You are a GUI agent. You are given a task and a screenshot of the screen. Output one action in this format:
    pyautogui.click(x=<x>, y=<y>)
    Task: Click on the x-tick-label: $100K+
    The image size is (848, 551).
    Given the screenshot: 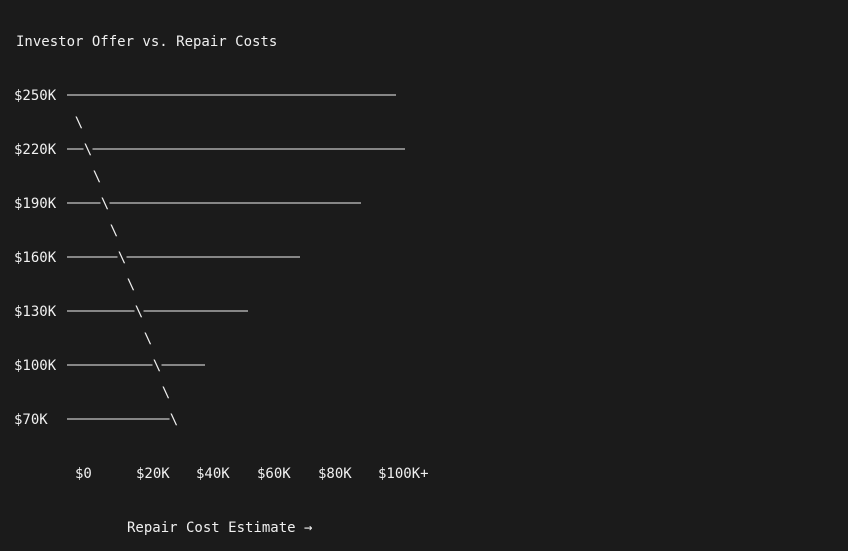 What is the action you would take?
    pyautogui.click(x=403, y=474)
    